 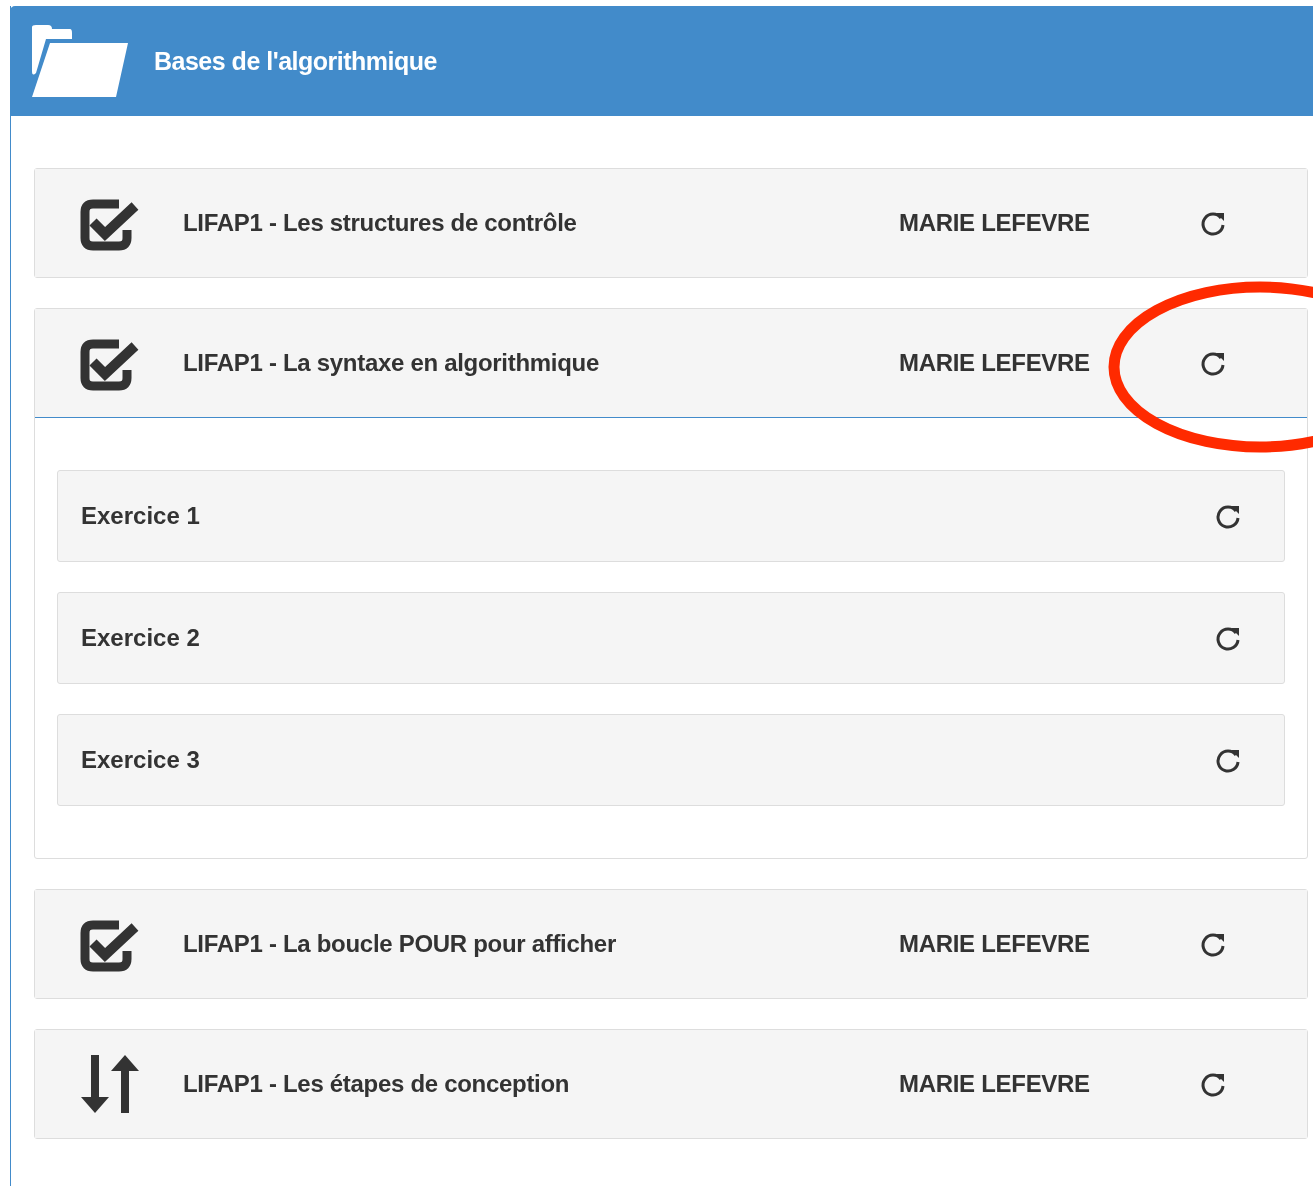 What do you see at coordinates (140, 760) in the screenshot?
I see `exercise-name: Exercice 3` at bounding box center [140, 760].